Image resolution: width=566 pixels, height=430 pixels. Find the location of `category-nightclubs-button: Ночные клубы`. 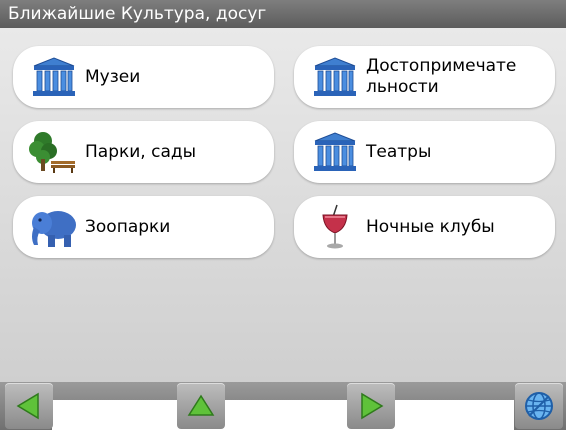

category-nightclubs-button: Ночные клубы is located at coordinates (424, 227).